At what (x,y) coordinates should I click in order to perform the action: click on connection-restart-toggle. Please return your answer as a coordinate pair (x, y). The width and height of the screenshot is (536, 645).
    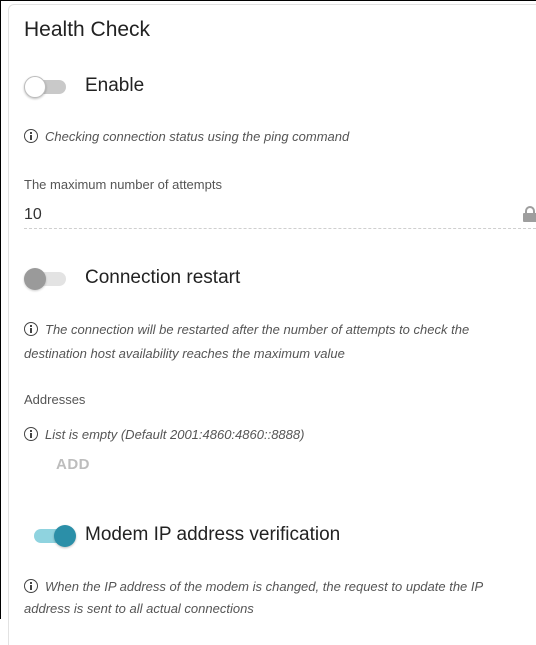
    Looking at the image, I should click on (47, 279).